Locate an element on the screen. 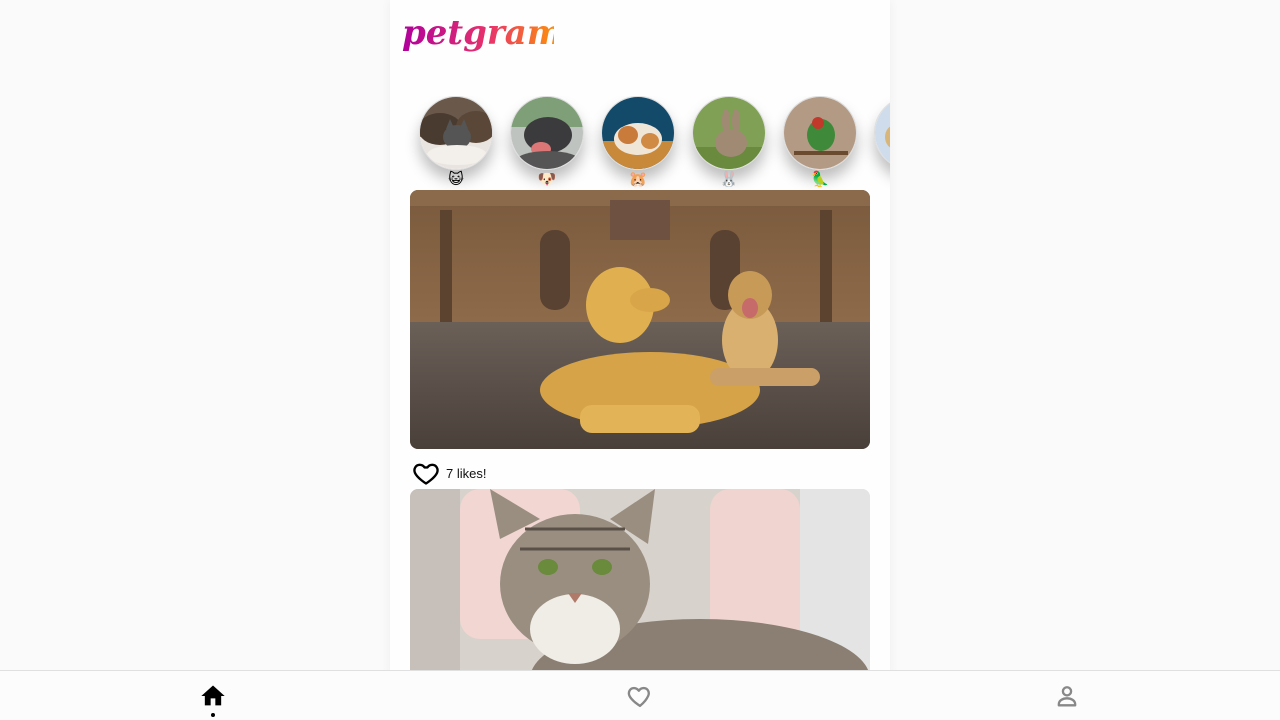  cat-story-avatar is located at coordinates (456, 133).